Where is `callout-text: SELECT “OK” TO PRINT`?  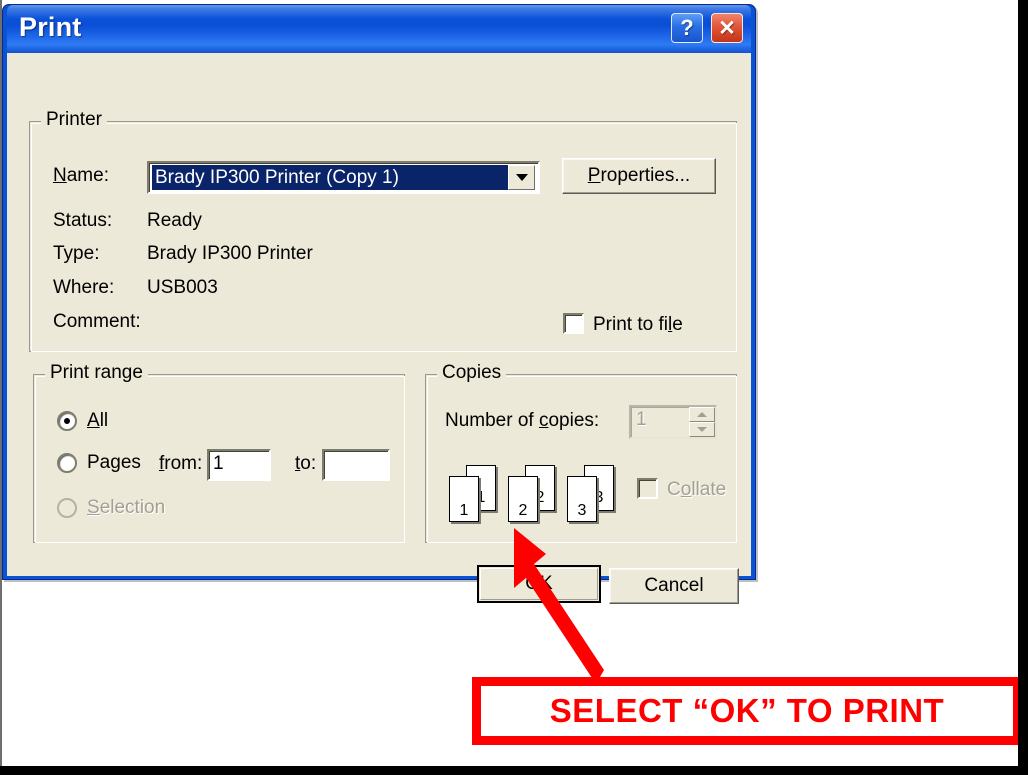 callout-text: SELECT “OK” TO PRINT is located at coordinates (747, 710).